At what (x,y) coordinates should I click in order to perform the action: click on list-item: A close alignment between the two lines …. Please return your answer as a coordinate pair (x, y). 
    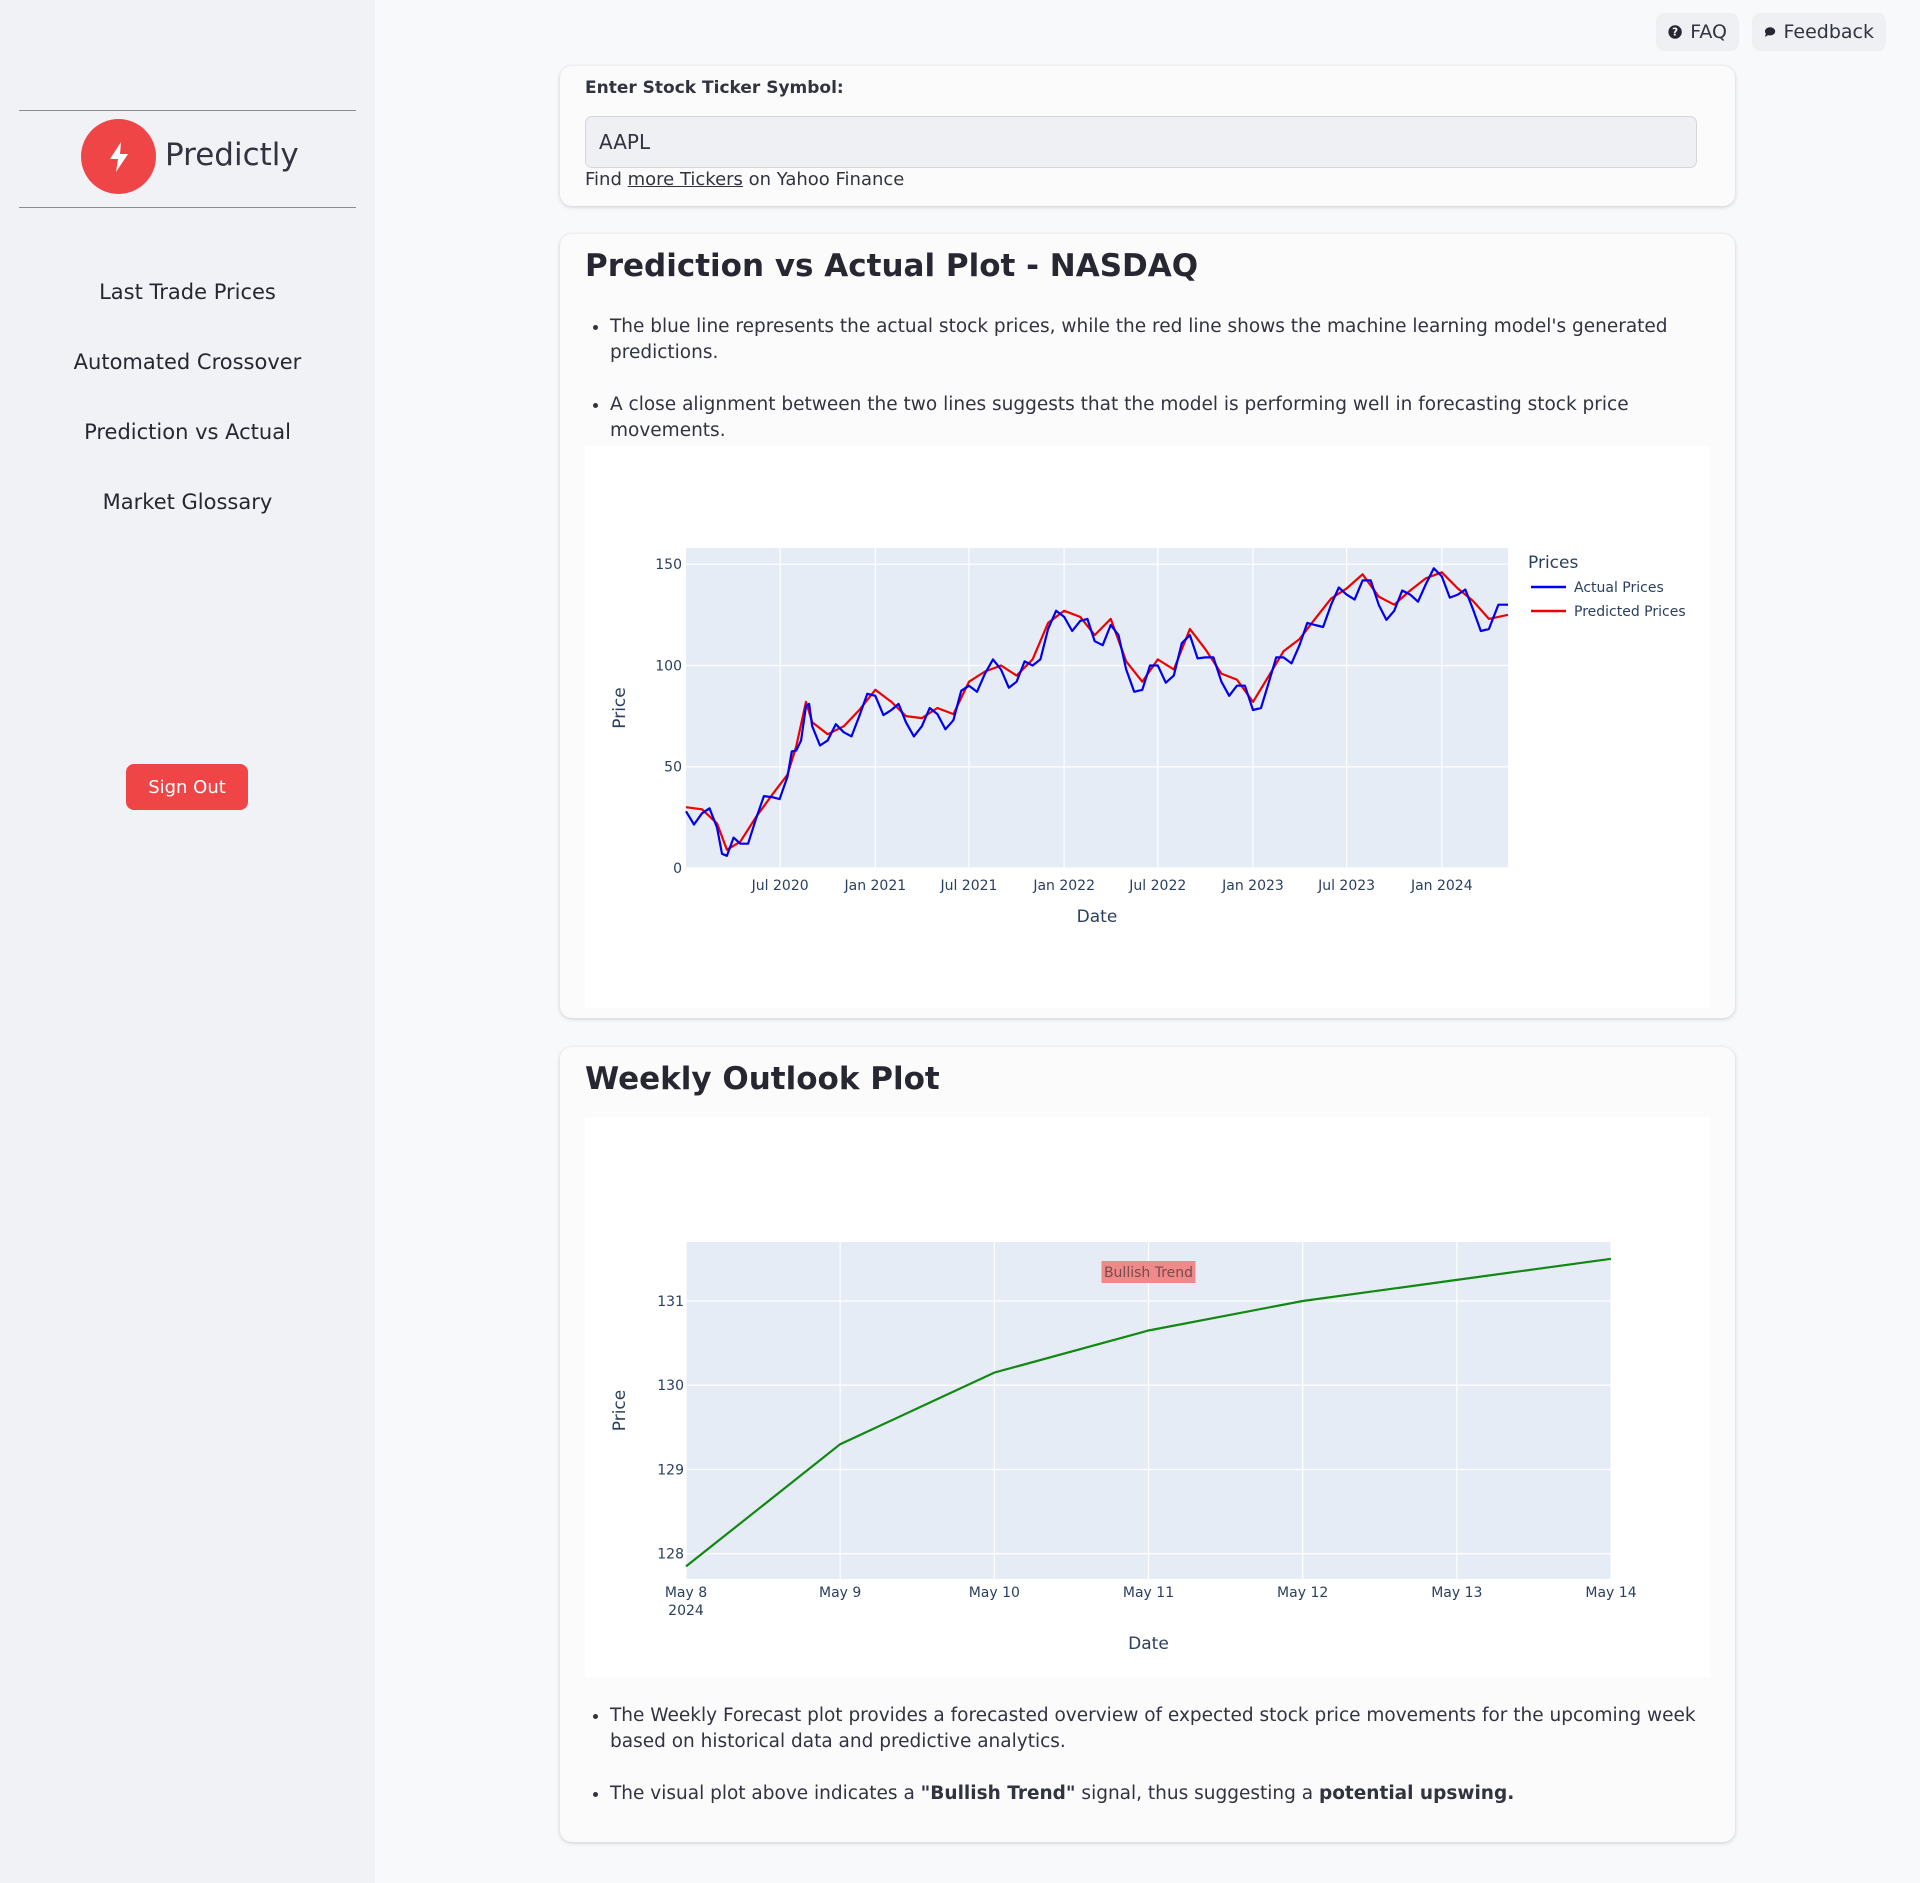
    Looking at the image, I should click on (1180, 418).